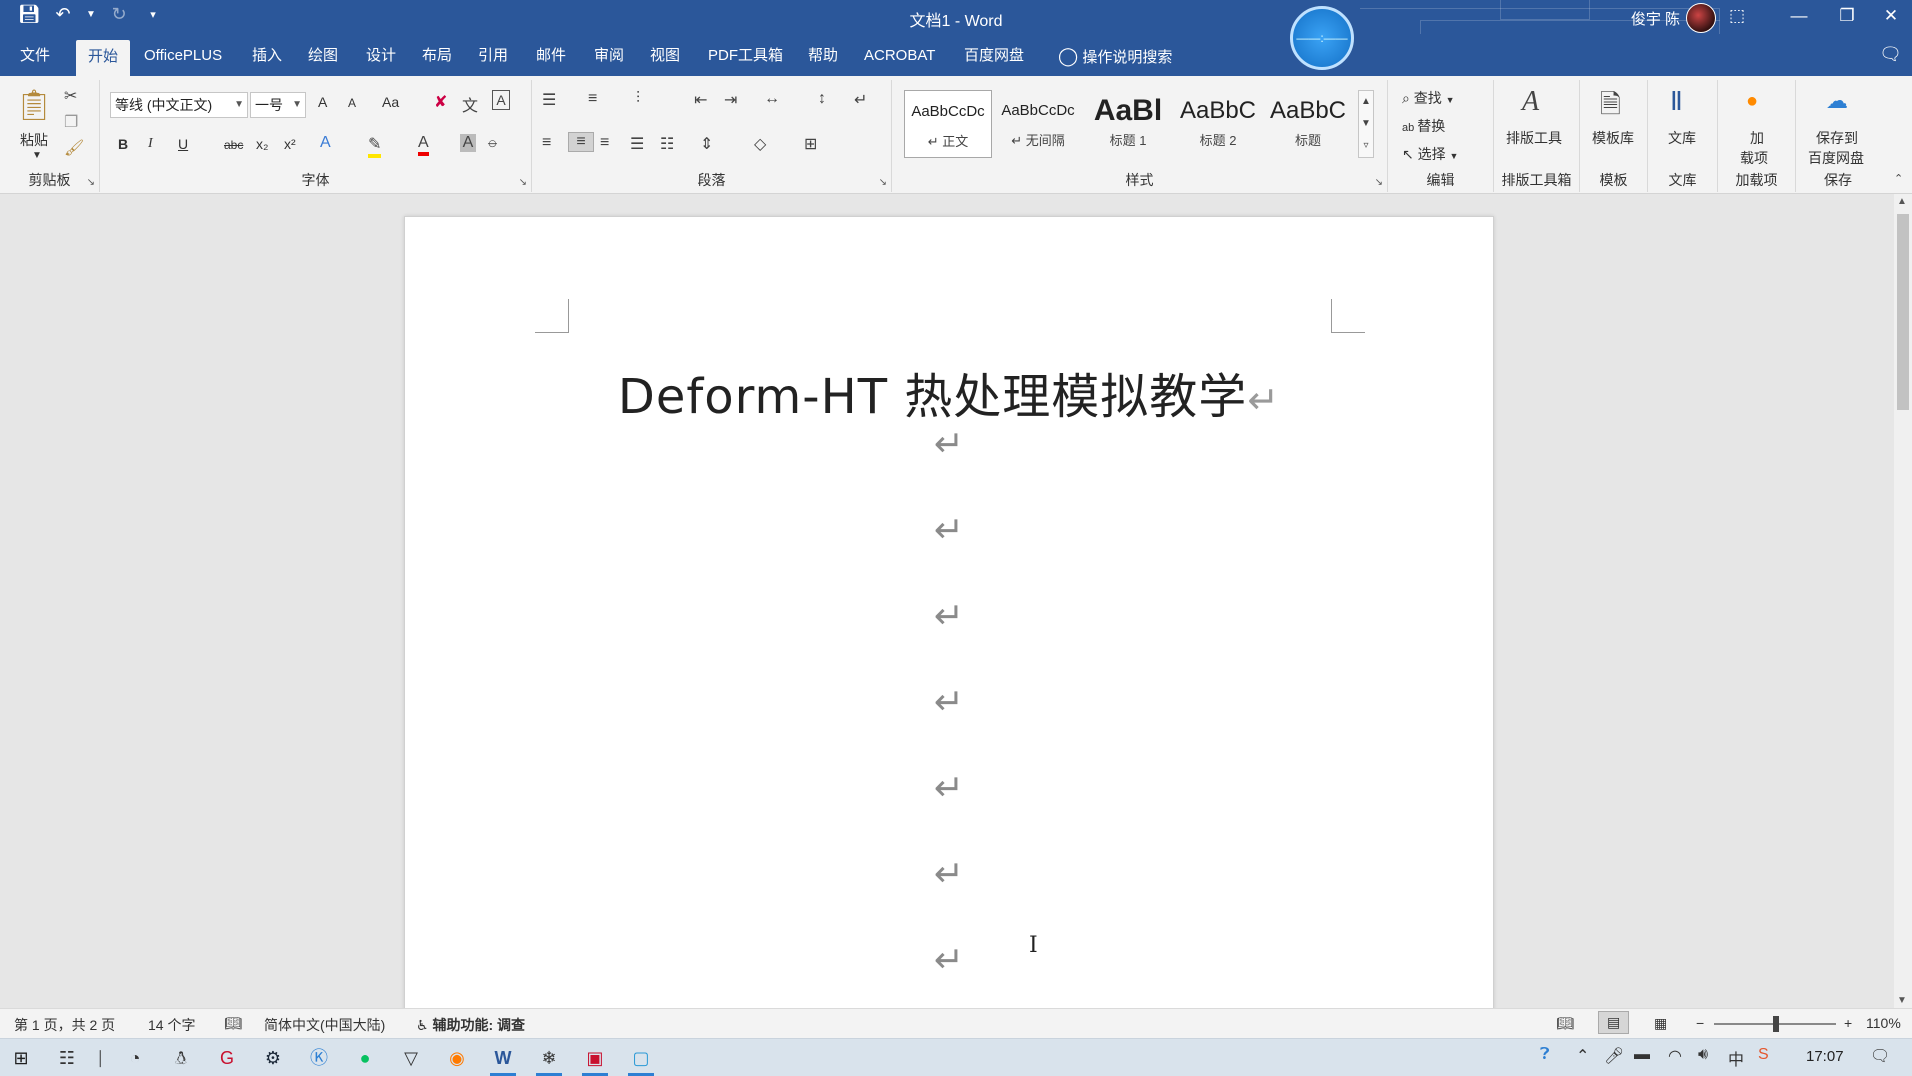 The height and width of the screenshot is (1076, 1912). Describe the element at coordinates (1655, 18) in the screenshot. I see `user-name: 俊宇 陈` at that location.